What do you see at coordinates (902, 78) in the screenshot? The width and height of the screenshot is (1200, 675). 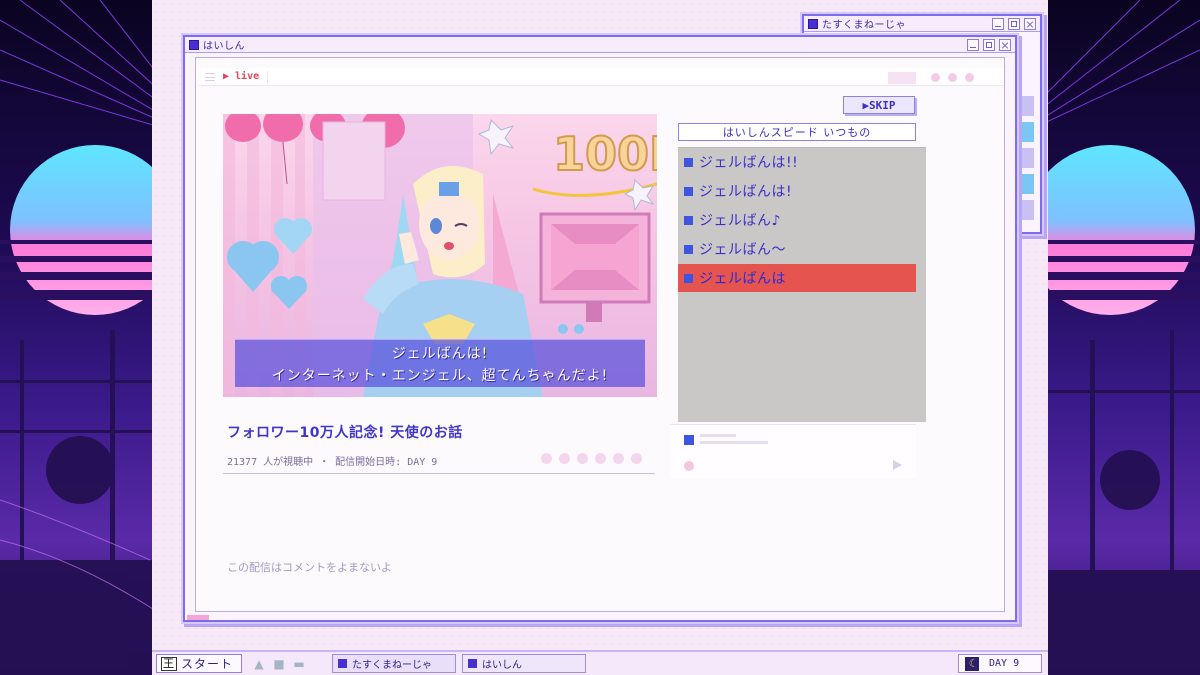 I see `address-pill` at bounding box center [902, 78].